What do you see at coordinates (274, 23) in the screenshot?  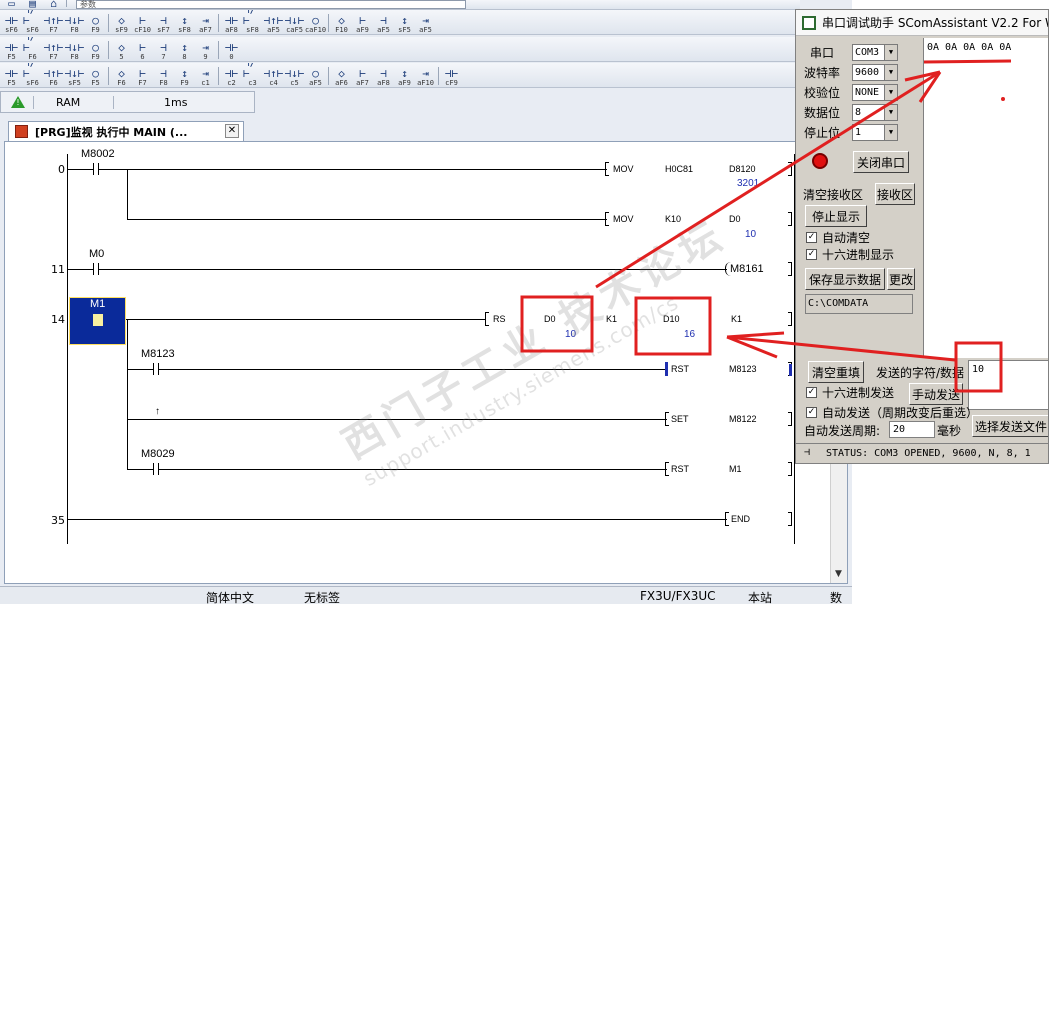 I see `ladder-symbol-button: ⊣↑⊢ aF5` at bounding box center [274, 23].